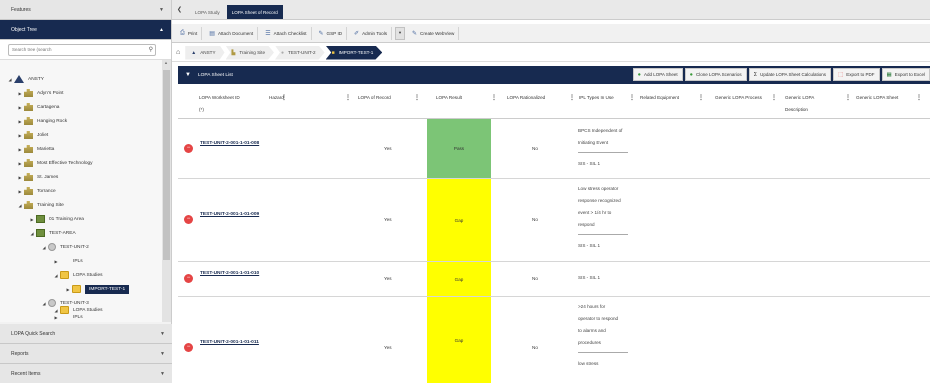  Describe the element at coordinates (230, 214) in the screenshot. I see `worksheet-id-link: TEST-UNIT-2-001-1-01-009` at that location.